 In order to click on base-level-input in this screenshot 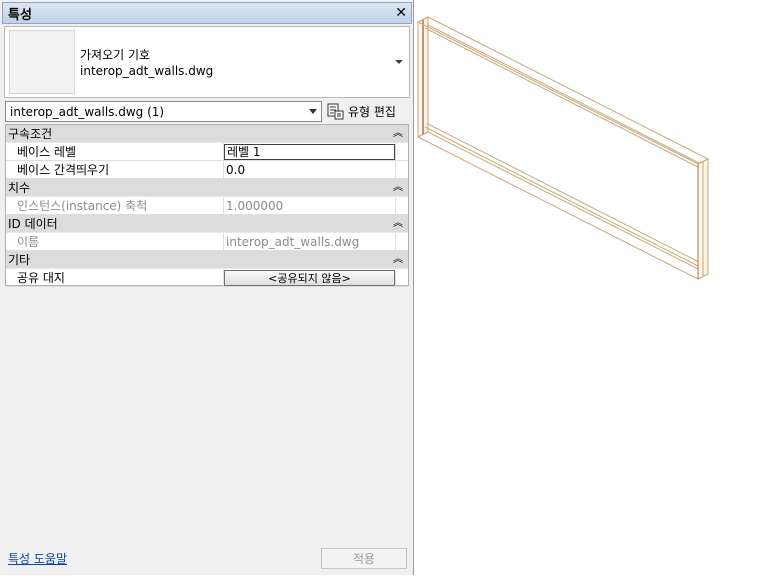, I will do `click(309, 151)`.